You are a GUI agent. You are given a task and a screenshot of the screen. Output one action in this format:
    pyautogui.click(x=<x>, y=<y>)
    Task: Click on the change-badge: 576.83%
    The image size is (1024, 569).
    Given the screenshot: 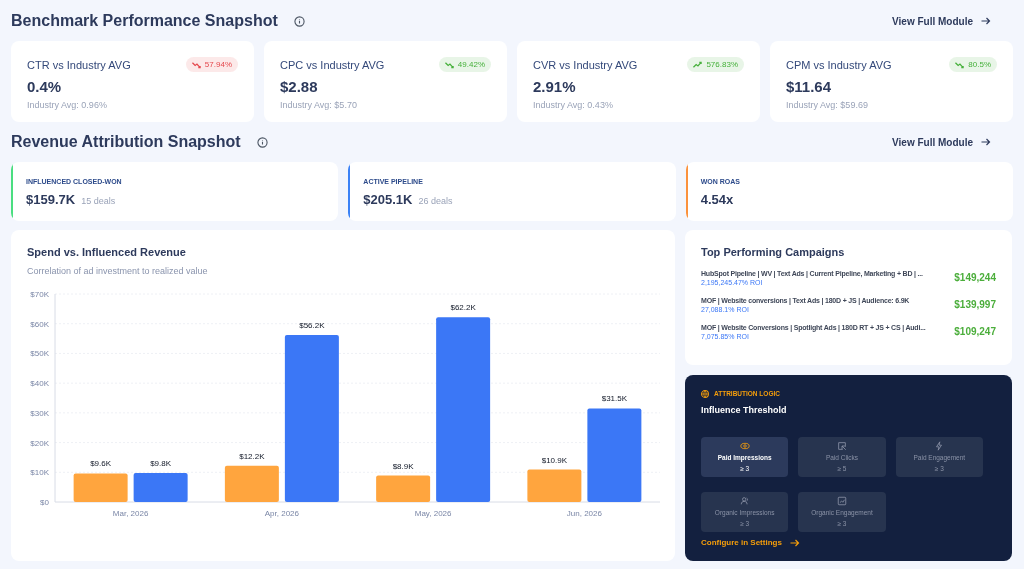 What is the action you would take?
    pyautogui.click(x=715, y=64)
    